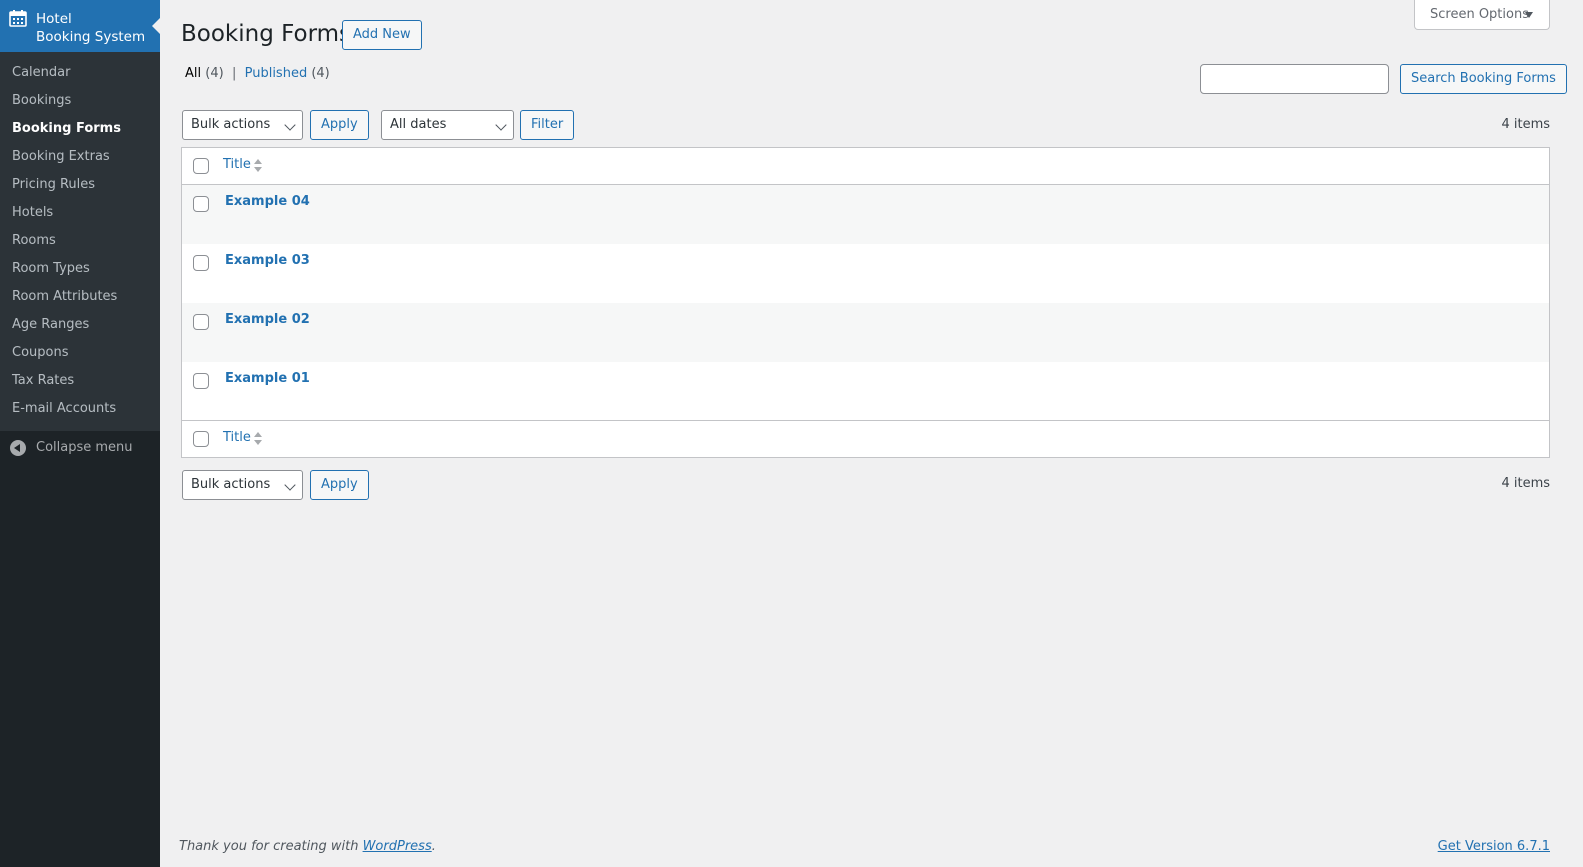 This screenshot has height=867, width=1583. I want to click on items-count-bottom: 4 items, so click(1525, 483).